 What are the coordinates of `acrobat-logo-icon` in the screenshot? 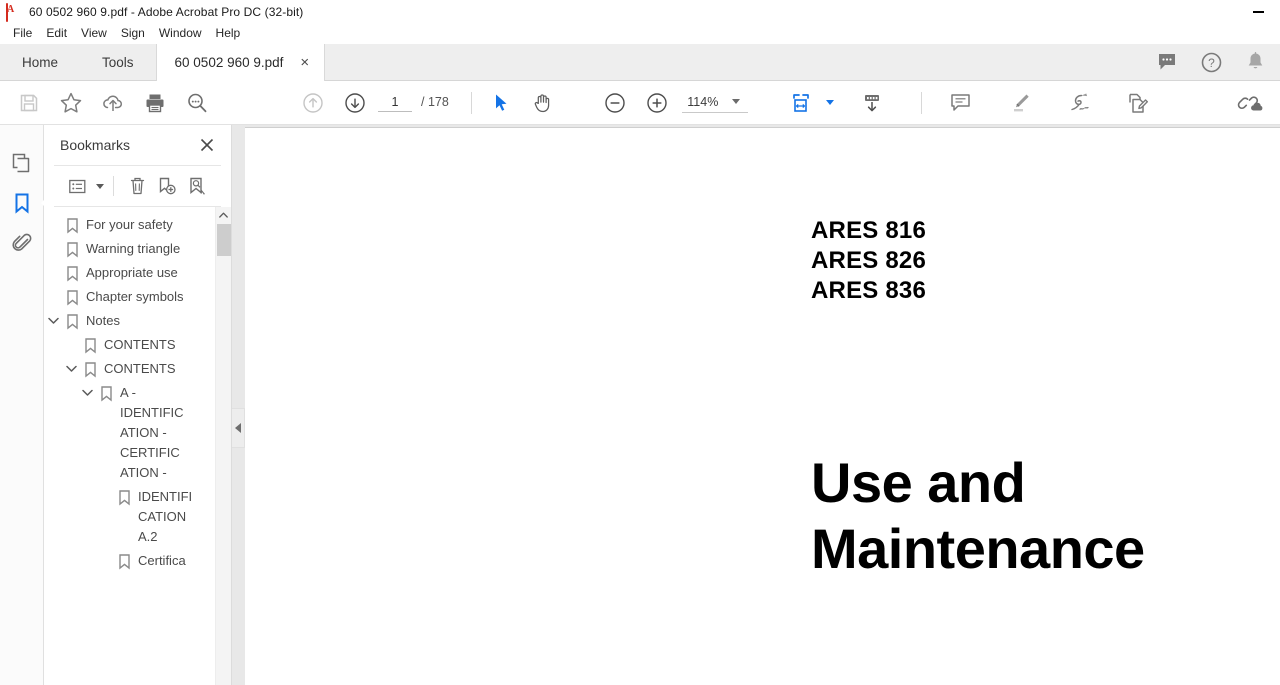 It's located at (14, 12).